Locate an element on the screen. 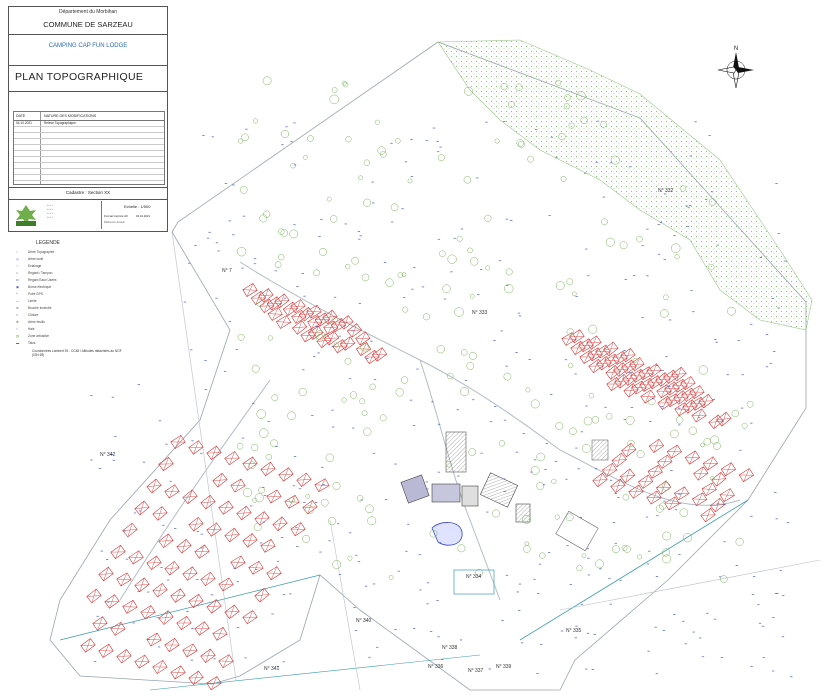 The width and height of the screenshot is (828, 700). parcel-label: N° 334 is located at coordinates (474, 577).